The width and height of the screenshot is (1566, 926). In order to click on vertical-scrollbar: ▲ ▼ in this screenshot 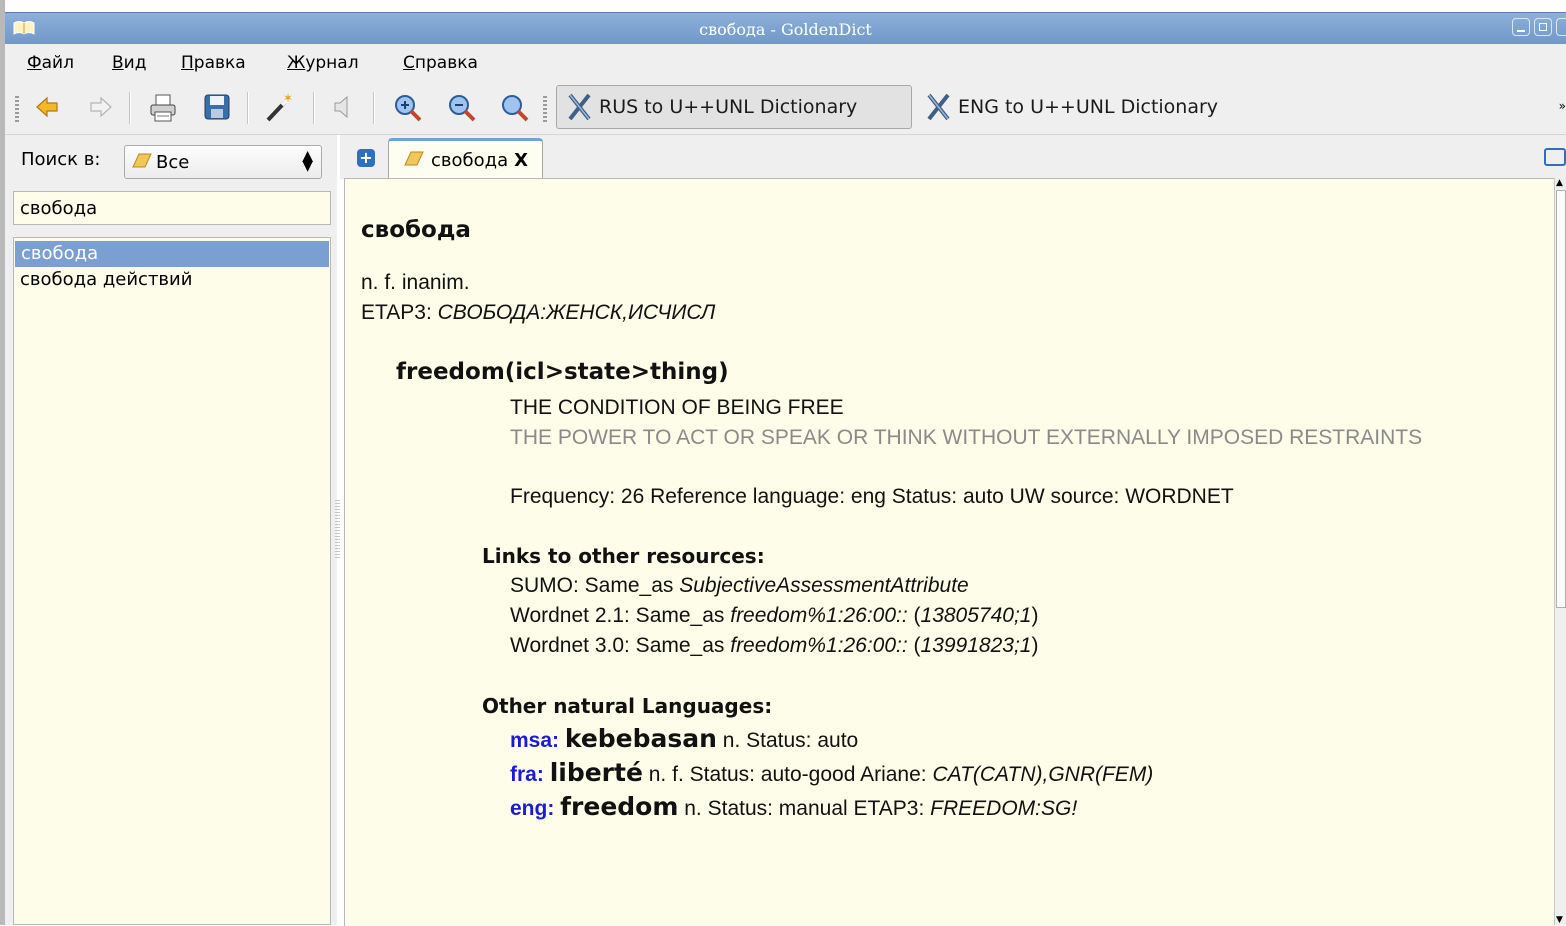, I will do `click(1560, 551)`.